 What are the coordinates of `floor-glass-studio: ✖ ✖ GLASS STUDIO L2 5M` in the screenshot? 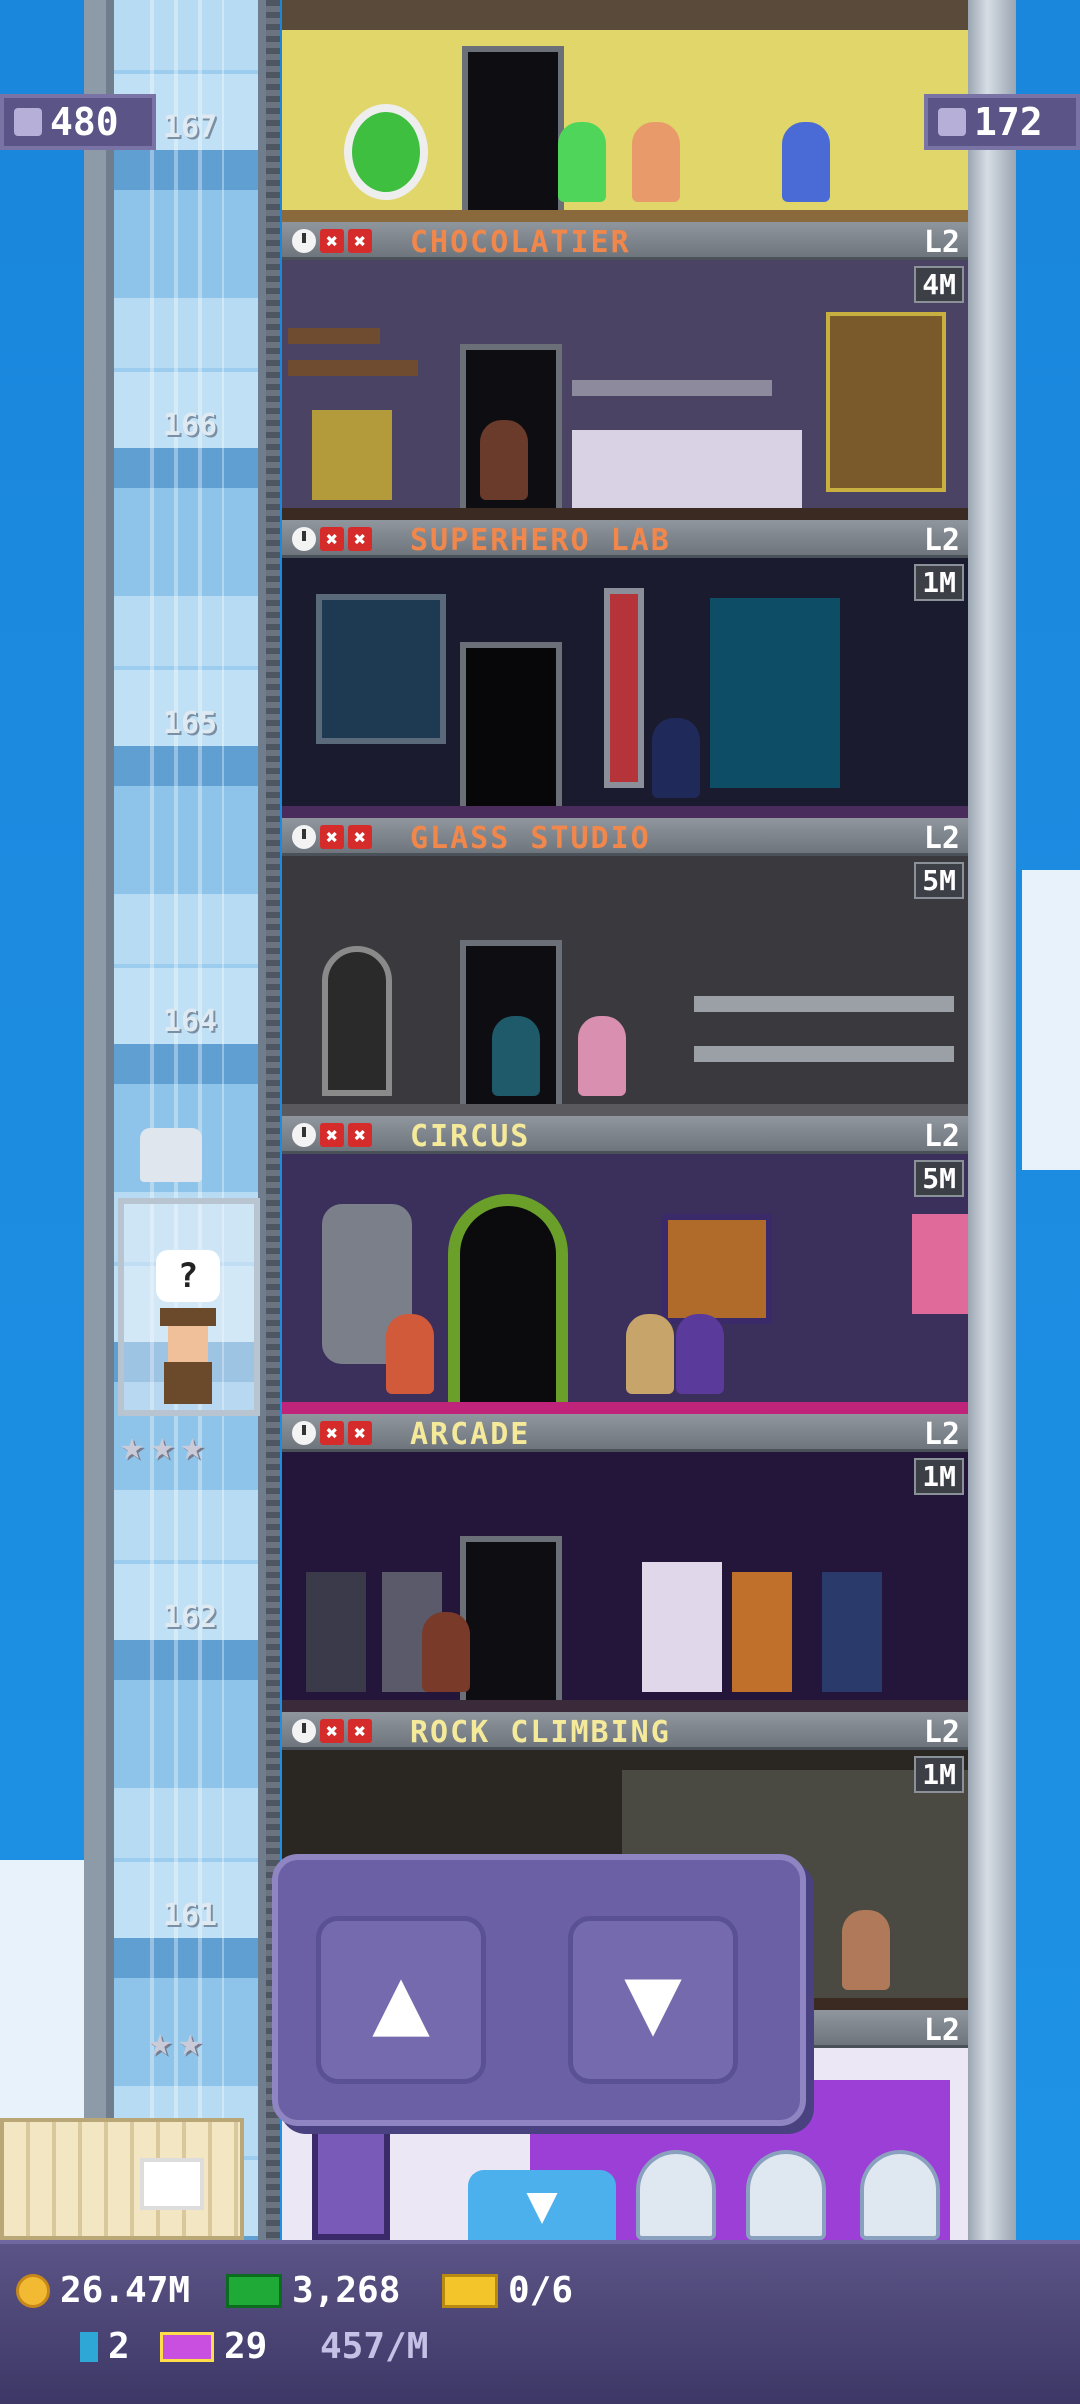 It's located at (625, 967).